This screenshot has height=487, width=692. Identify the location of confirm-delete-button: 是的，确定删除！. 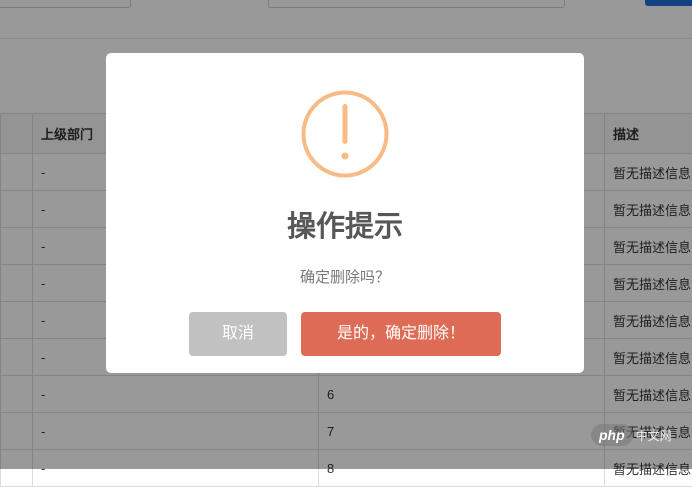
(401, 334).